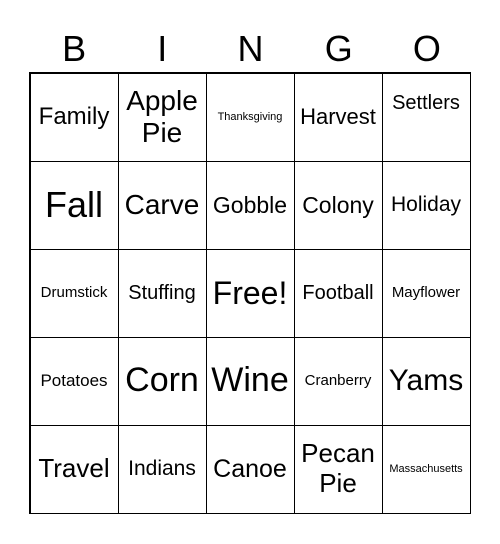  Describe the element at coordinates (74, 205) in the screenshot. I see `bingo-cell: Fall` at that location.